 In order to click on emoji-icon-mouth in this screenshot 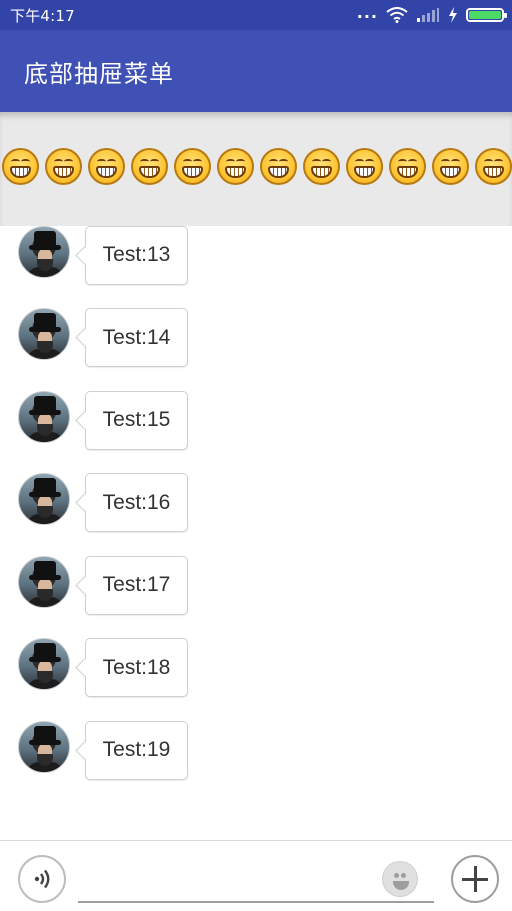, I will do `click(401, 885)`.